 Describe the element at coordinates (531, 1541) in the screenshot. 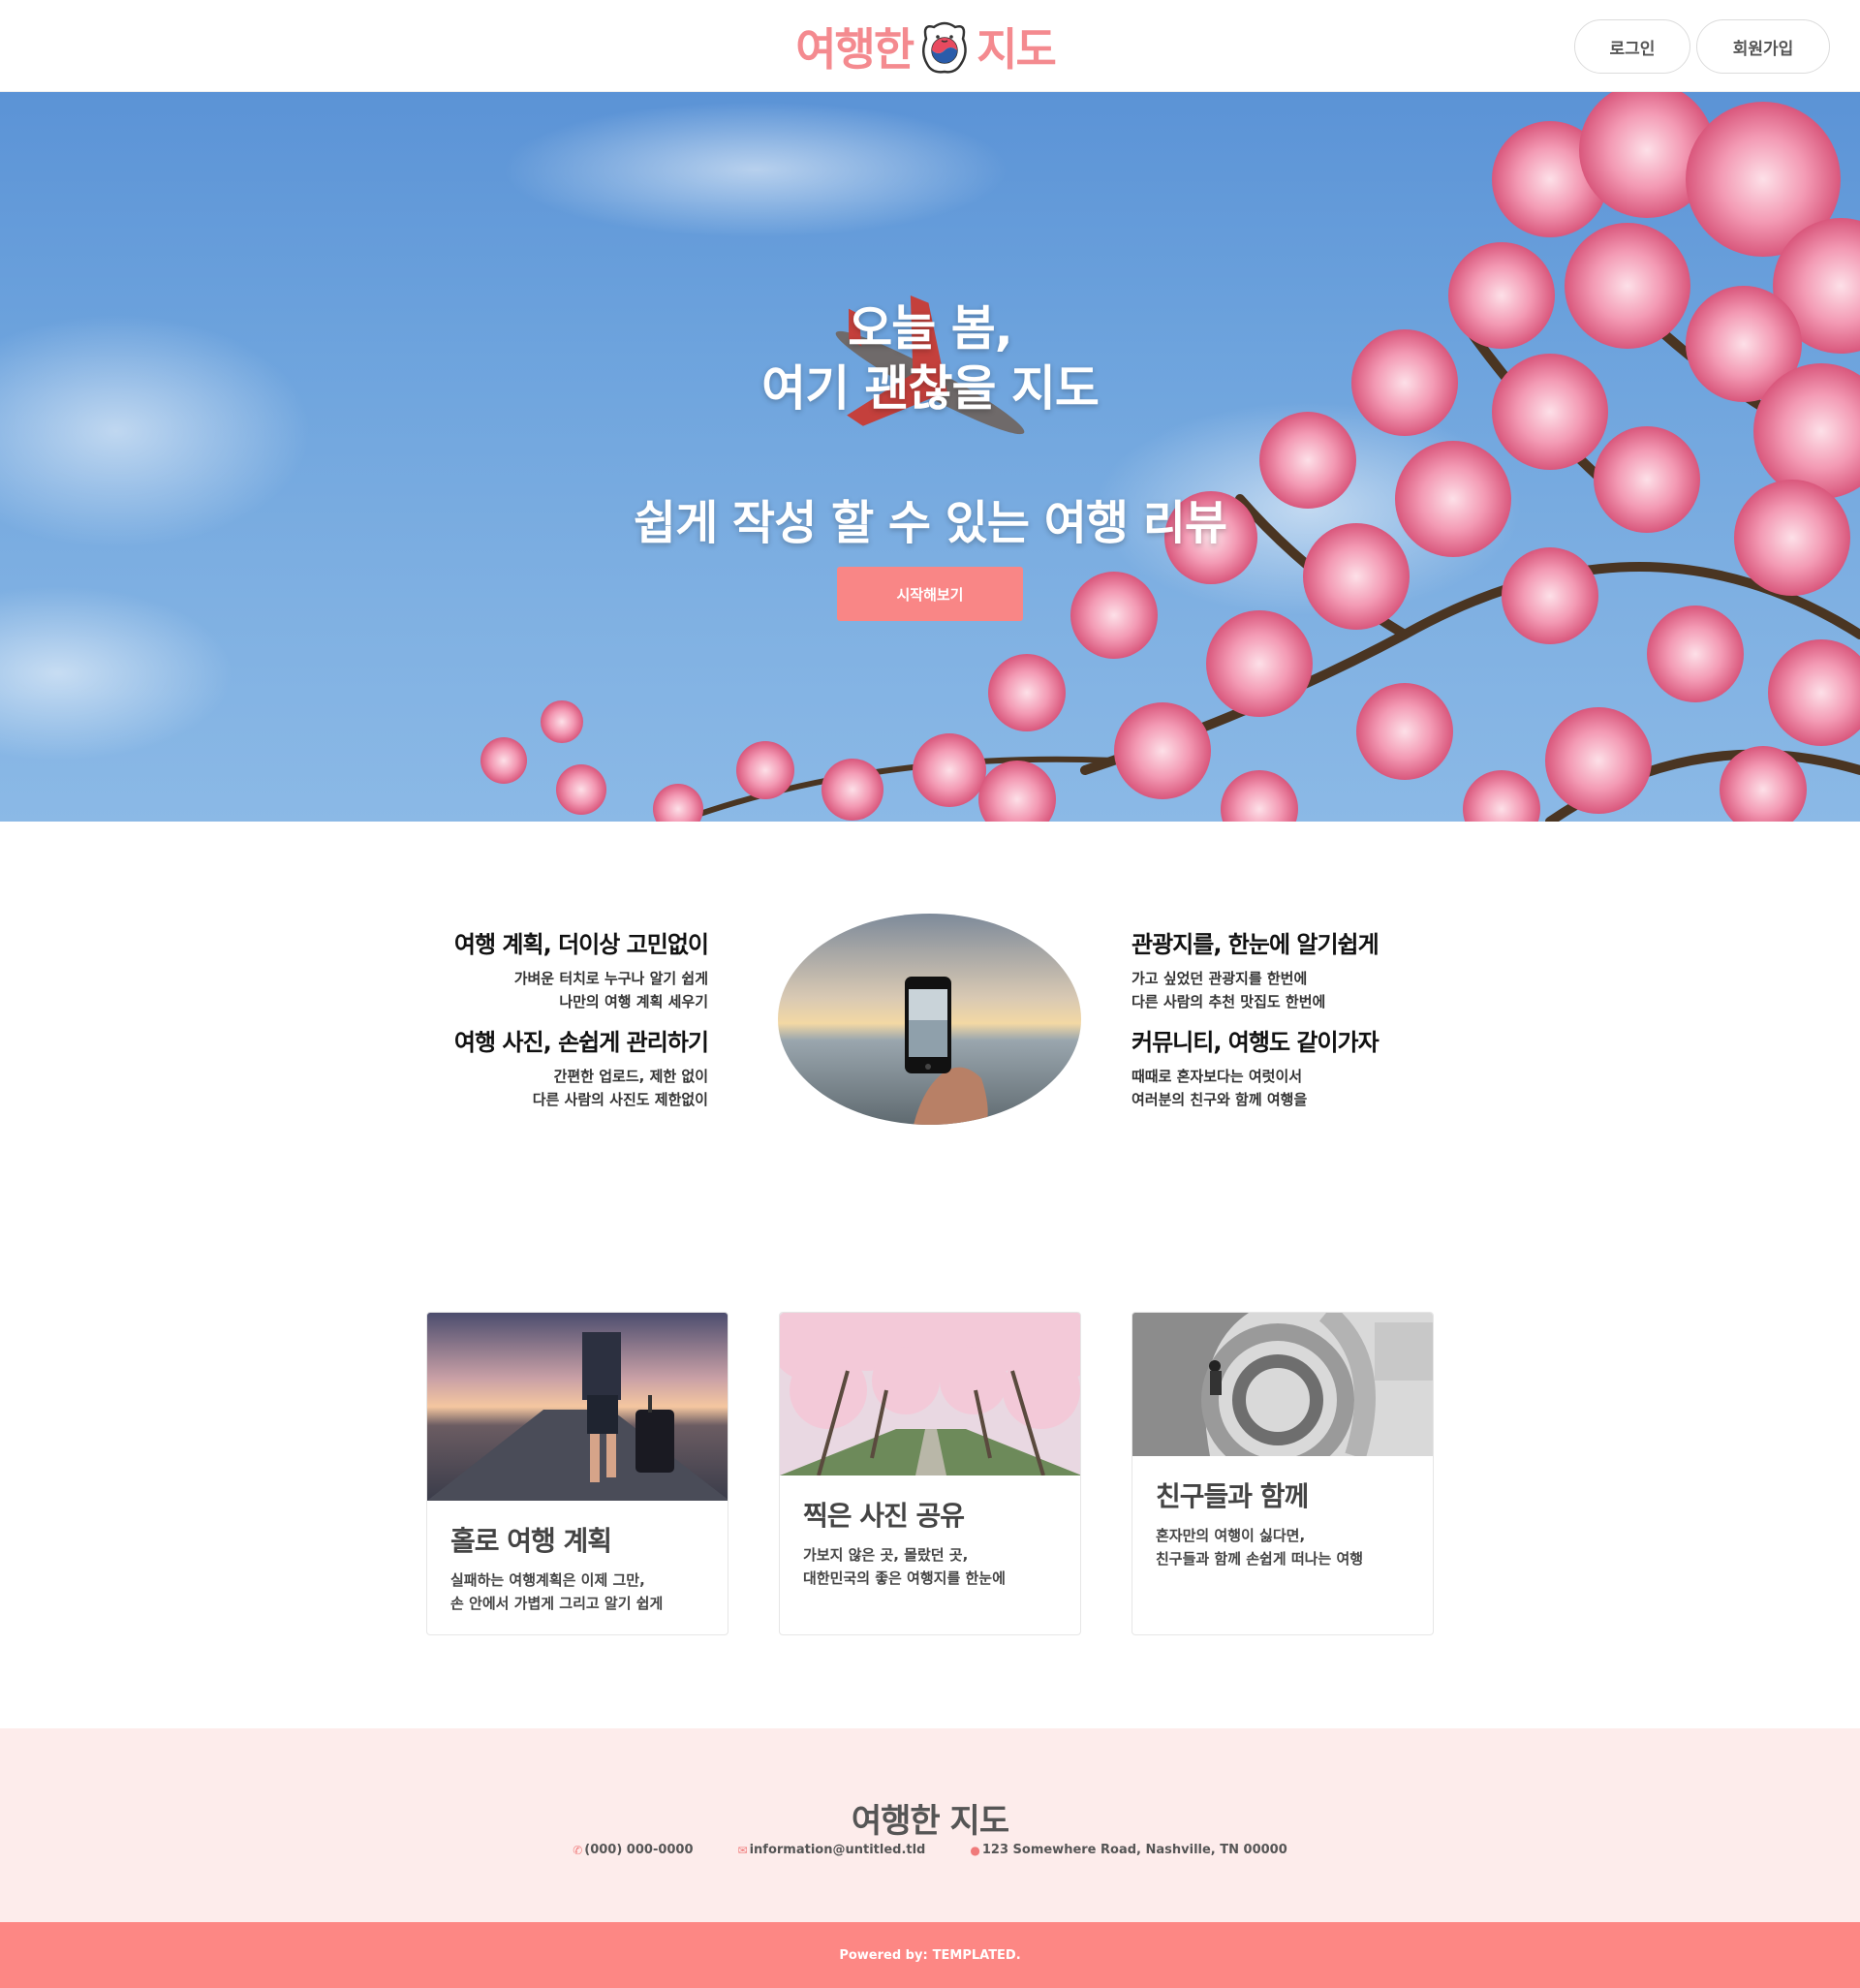

I see `card-title: 홀로 여행 계획` at that location.